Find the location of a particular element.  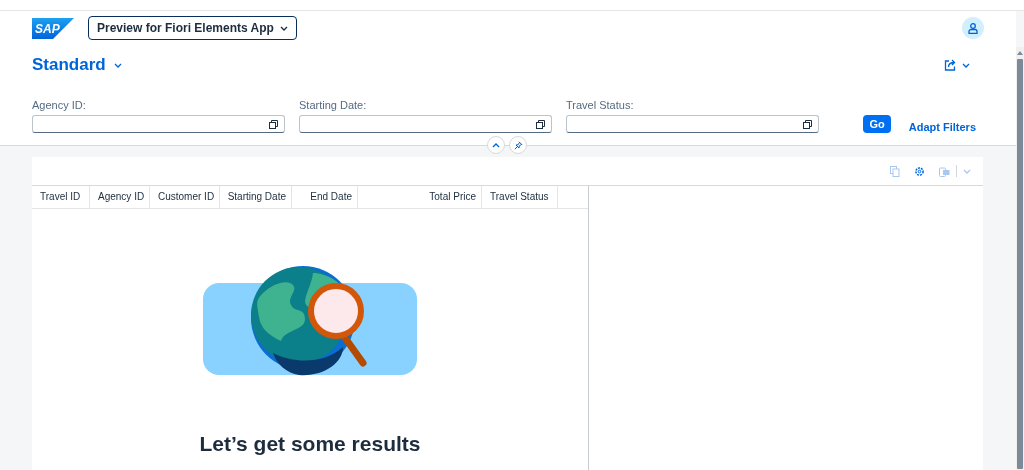

column-header: End Date is located at coordinates (325, 197).